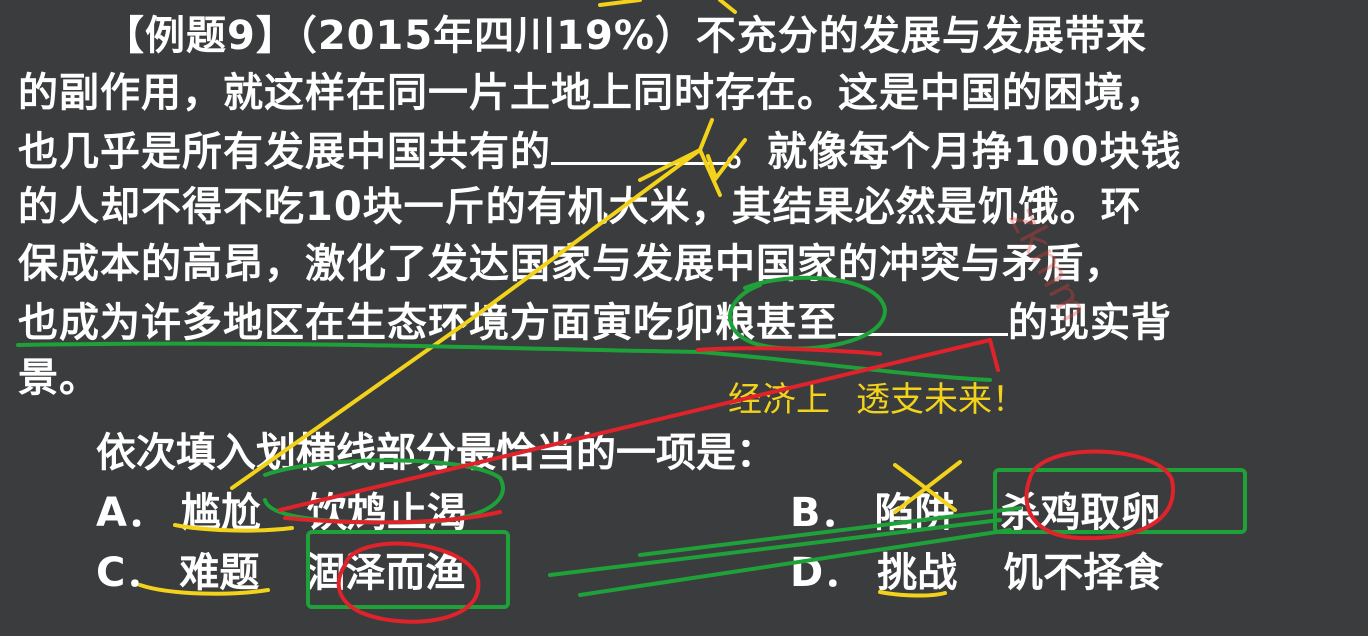  I want to click on option-c-word-1: 难题, so click(219, 573).